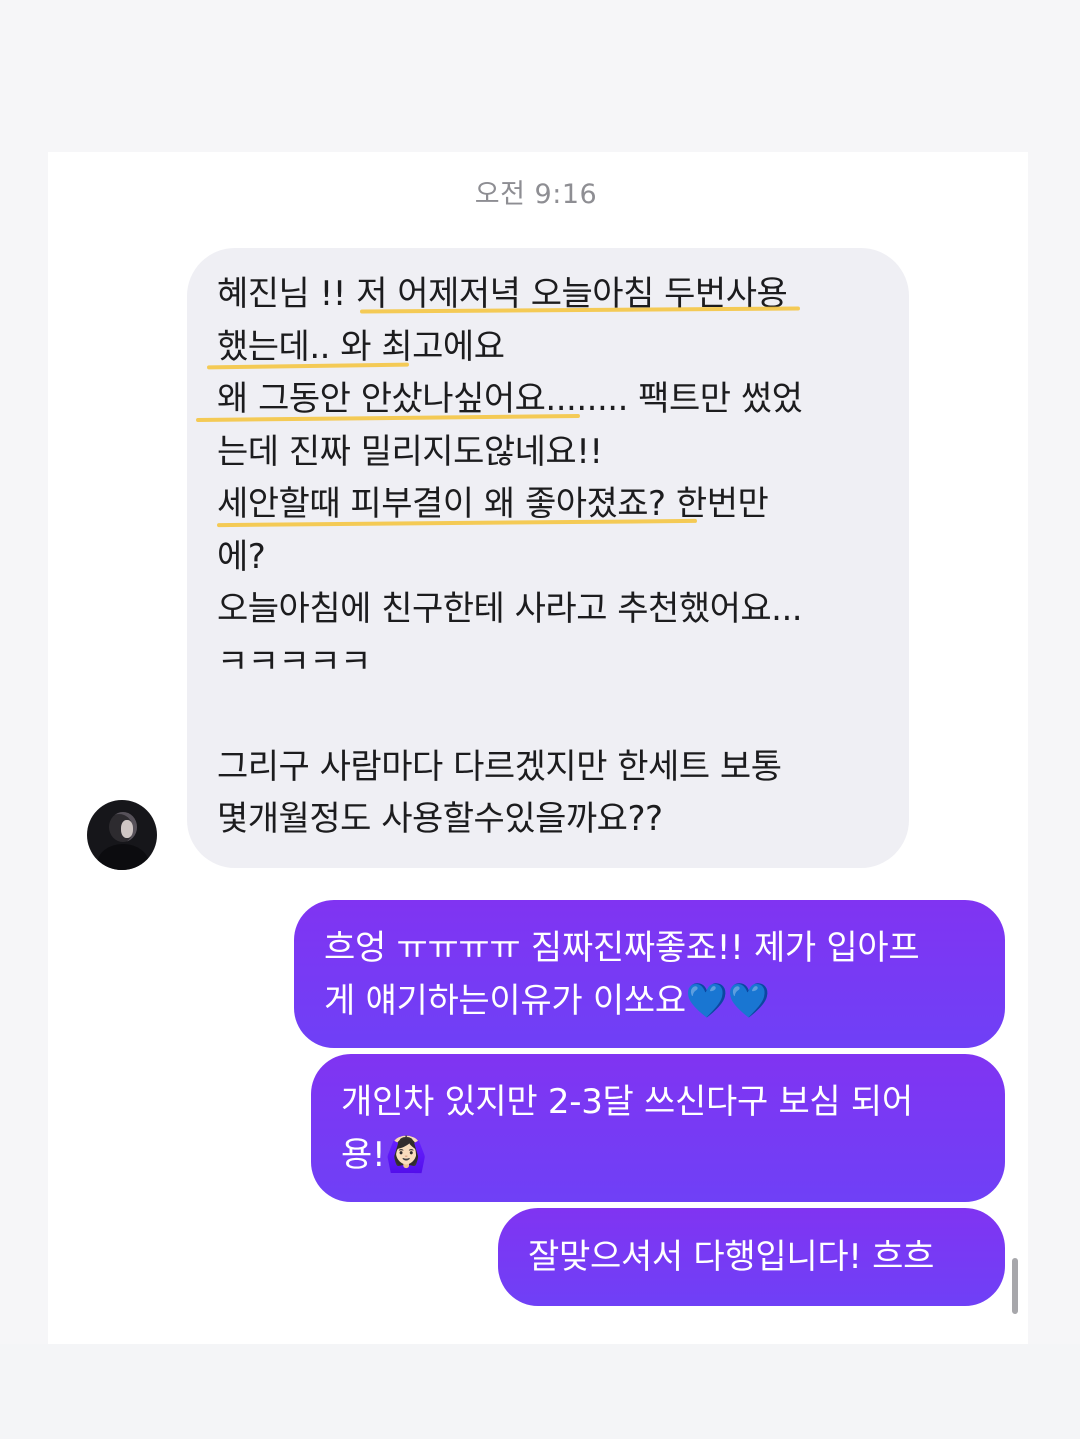  What do you see at coordinates (1015, 1286) in the screenshot?
I see `scrollbar` at bounding box center [1015, 1286].